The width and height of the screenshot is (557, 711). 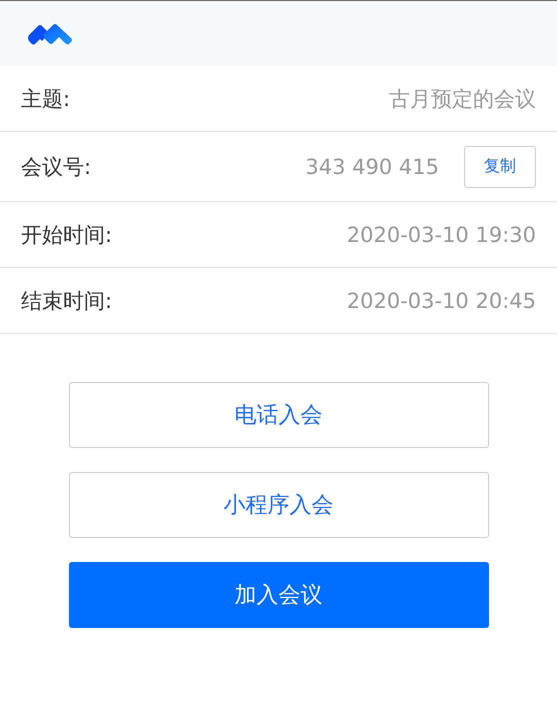 What do you see at coordinates (278, 595) in the screenshot?
I see `join-button: 加入会议` at bounding box center [278, 595].